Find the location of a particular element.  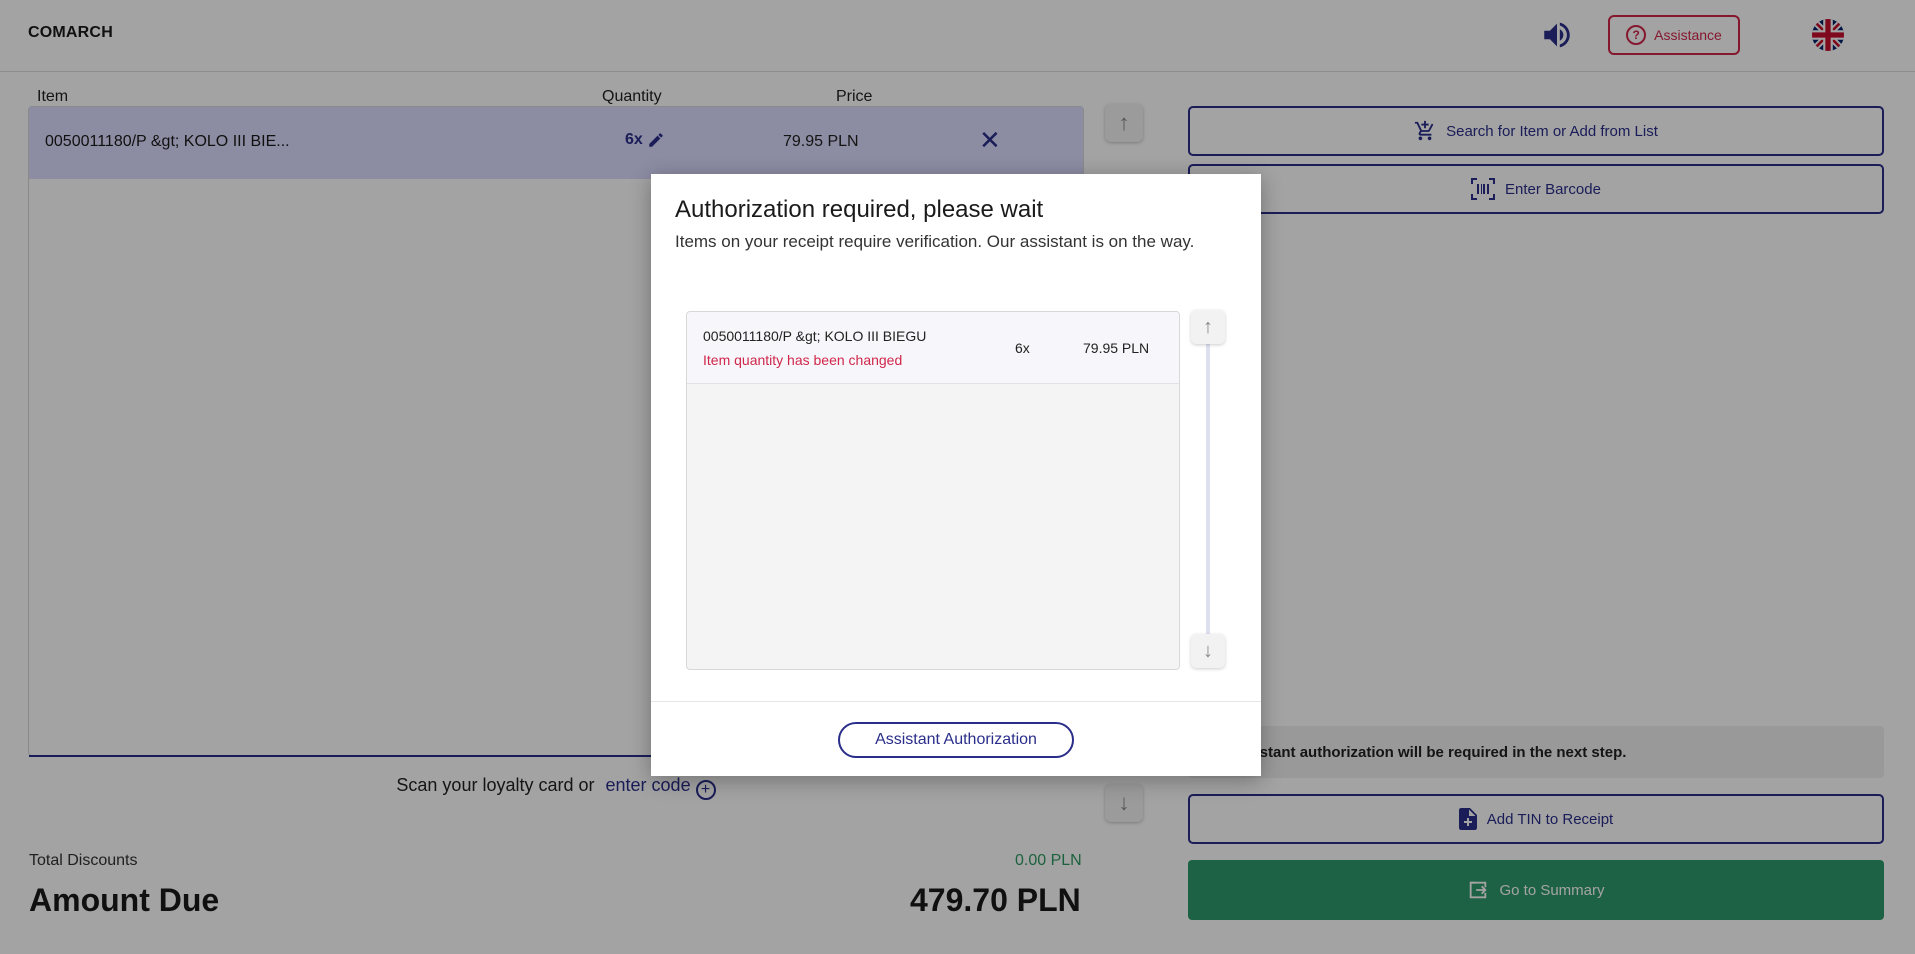

dialog-item-name: 0050011180/P &gt; KOLO III BIEGU is located at coordinates (815, 336).